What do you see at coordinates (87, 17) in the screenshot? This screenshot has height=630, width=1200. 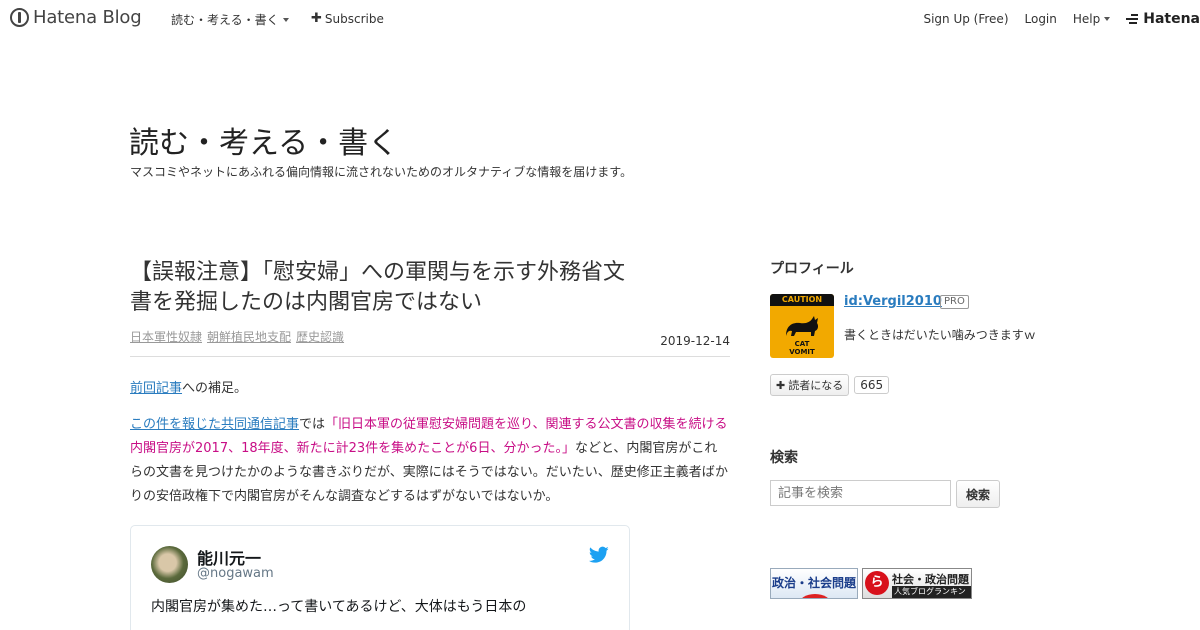 I see `hatena-blog-logo-text: Hatena Blog` at bounding box center [87, 17].